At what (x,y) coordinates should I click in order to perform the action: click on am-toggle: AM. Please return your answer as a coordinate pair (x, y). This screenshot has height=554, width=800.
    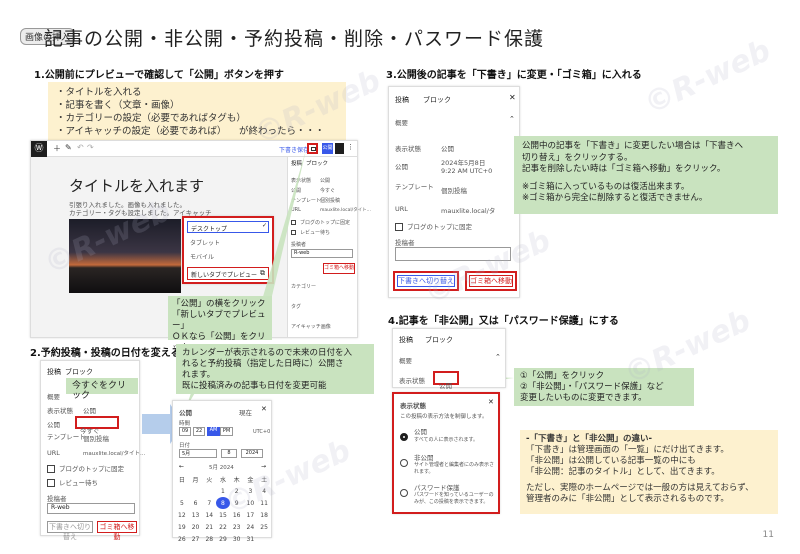
    Looking at the image, I should click on (213, 431).